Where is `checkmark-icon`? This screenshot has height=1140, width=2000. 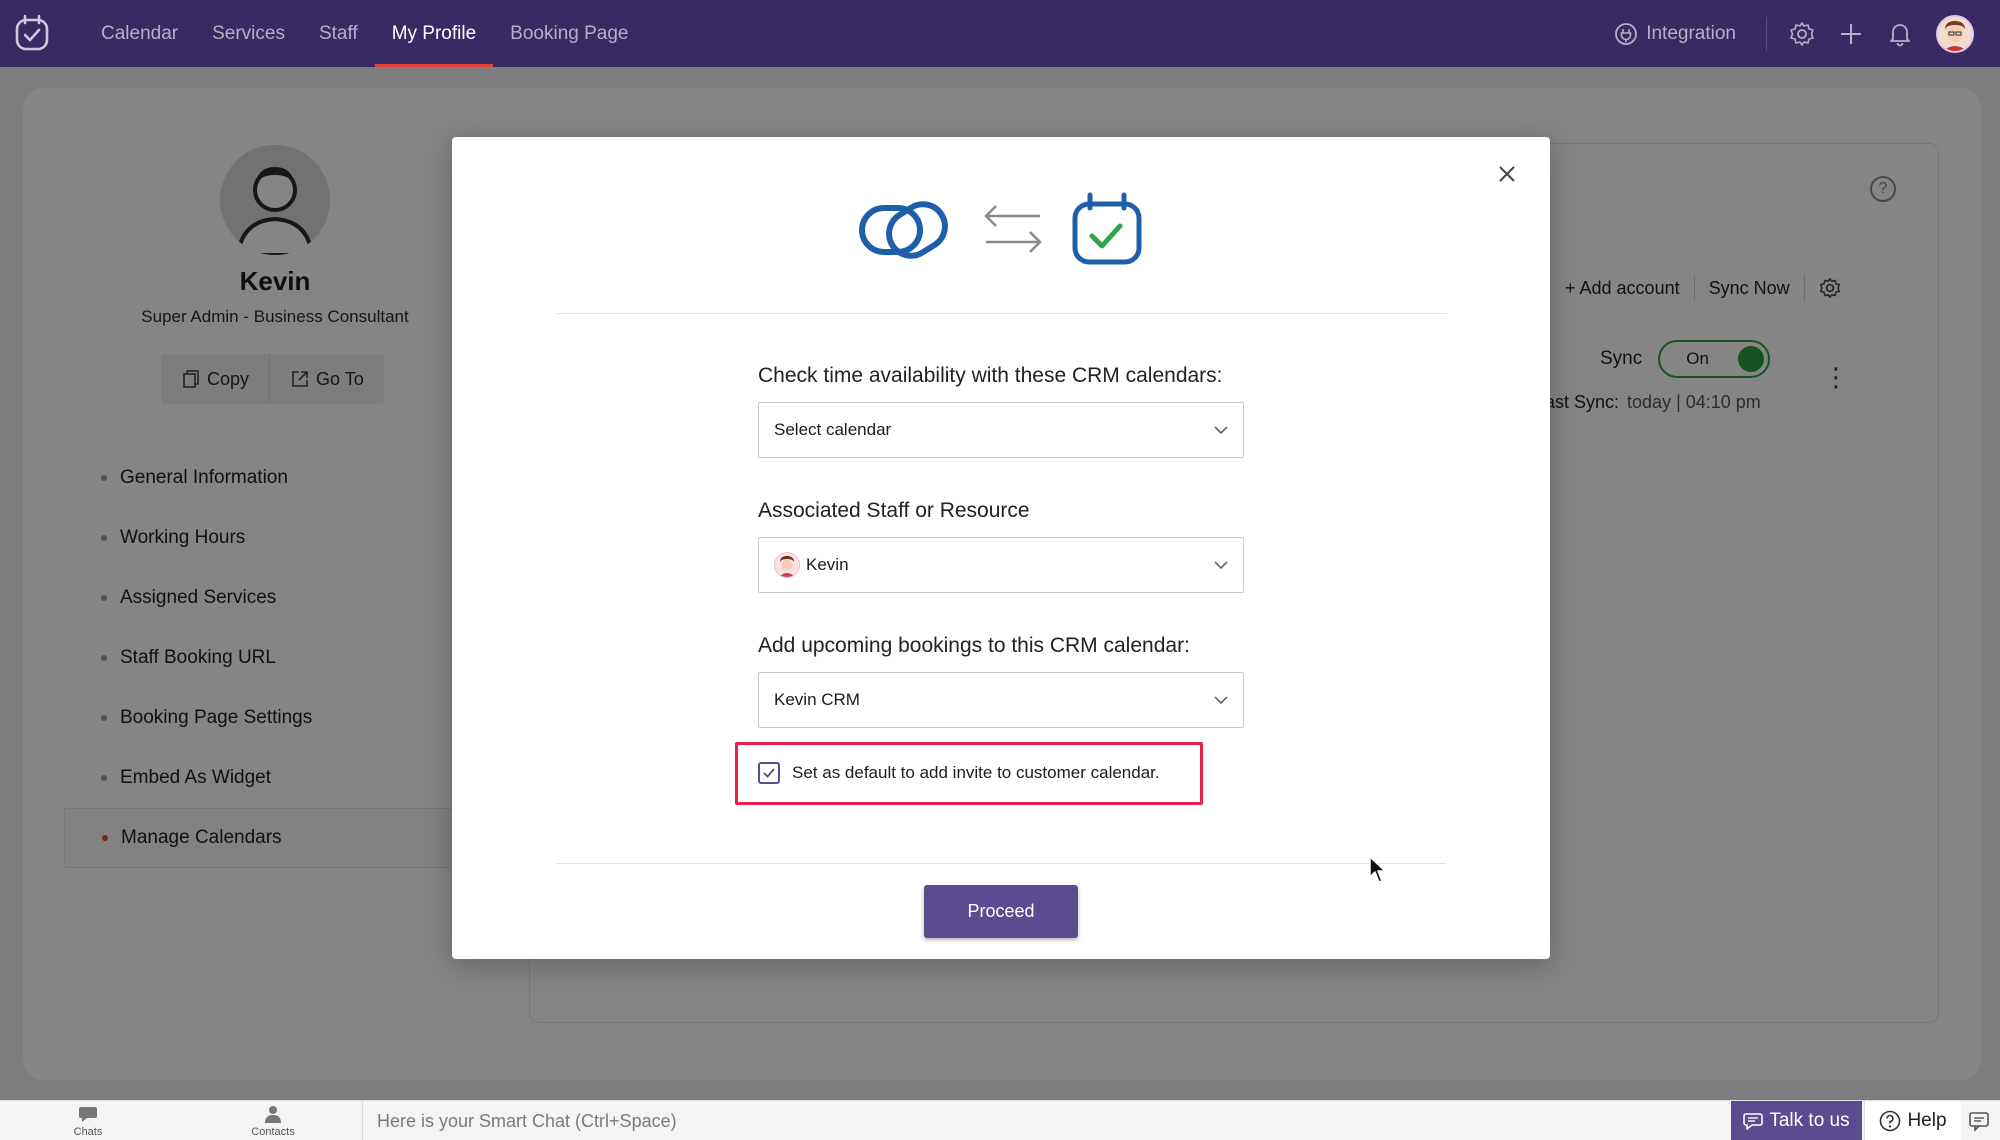 checkmark-icon is located at coordinates (769, 773).